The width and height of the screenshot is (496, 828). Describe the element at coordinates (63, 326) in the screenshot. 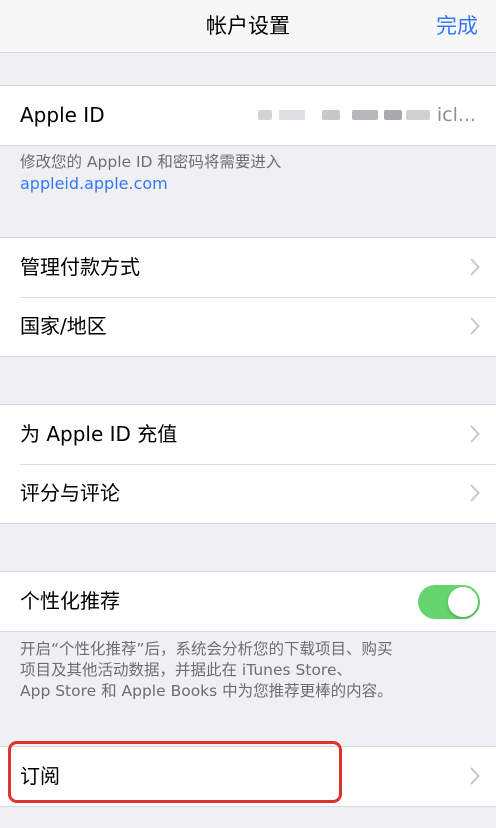

I see `country-region-label: 国家/地区` at that location.